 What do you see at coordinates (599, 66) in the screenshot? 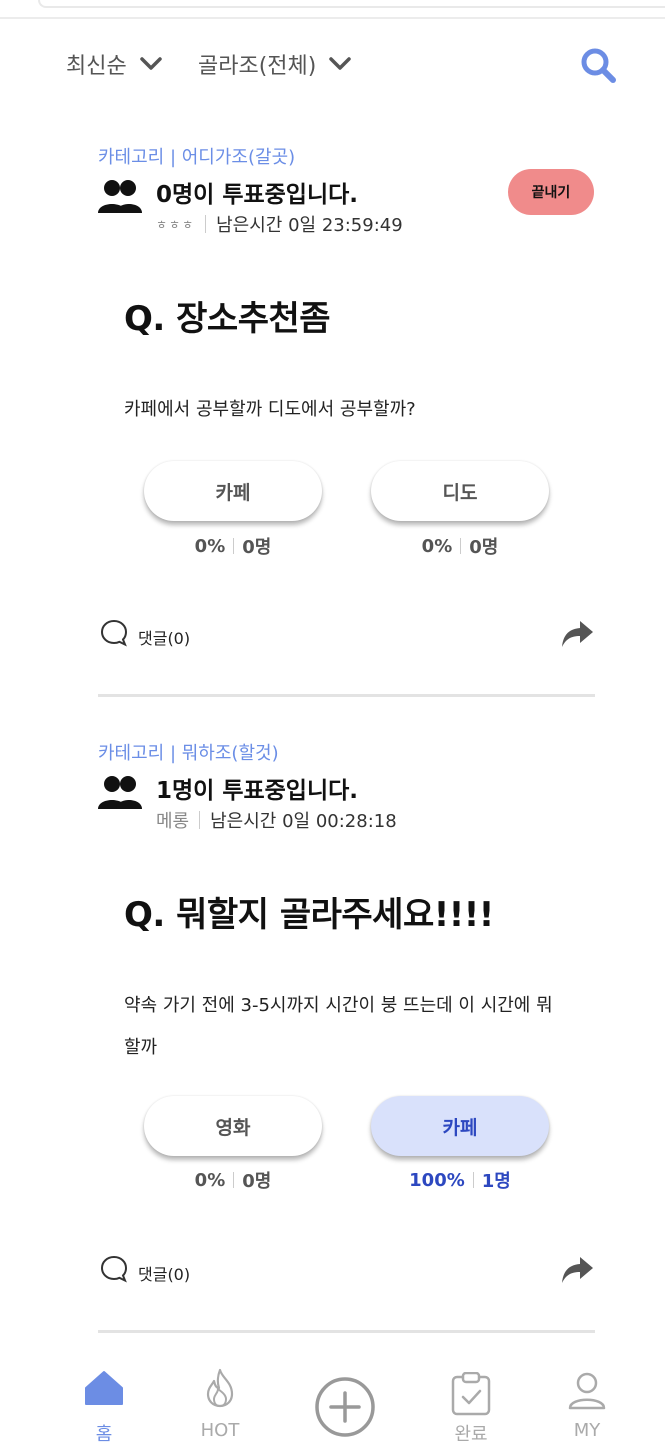
I see `search-icon` at bounding box center [599, 66].